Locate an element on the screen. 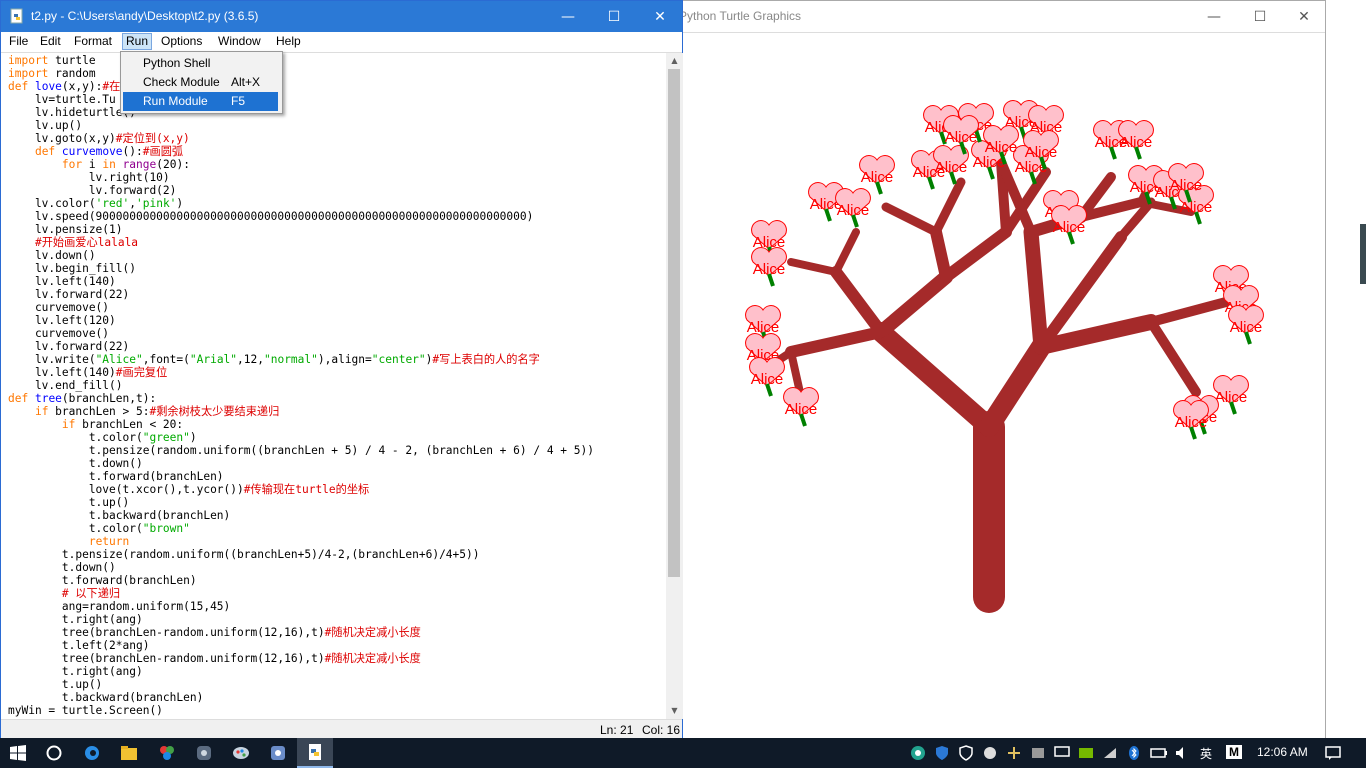 This screenshot has height=768, width=1366. tray-drive-icon is located at coordinates (1038, 754).